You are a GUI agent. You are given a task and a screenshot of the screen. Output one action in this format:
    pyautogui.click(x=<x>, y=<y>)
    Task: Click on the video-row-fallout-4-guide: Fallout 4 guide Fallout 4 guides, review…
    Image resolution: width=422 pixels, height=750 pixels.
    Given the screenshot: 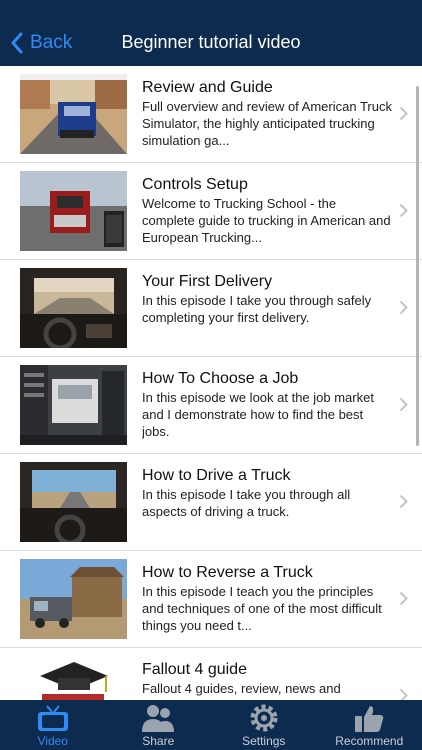 What is the action you would take?
    pyautogui.click(x=211, y=674)
    